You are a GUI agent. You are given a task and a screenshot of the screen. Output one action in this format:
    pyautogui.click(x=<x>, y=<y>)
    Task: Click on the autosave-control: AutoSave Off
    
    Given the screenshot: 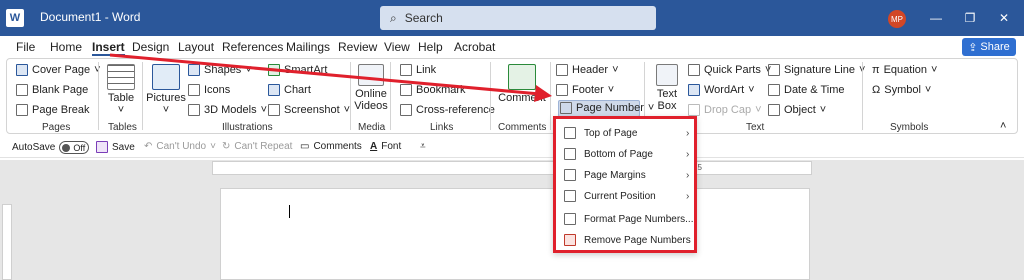 What is the action you would take?
    pyautogui.click(x=51, y=147)
    